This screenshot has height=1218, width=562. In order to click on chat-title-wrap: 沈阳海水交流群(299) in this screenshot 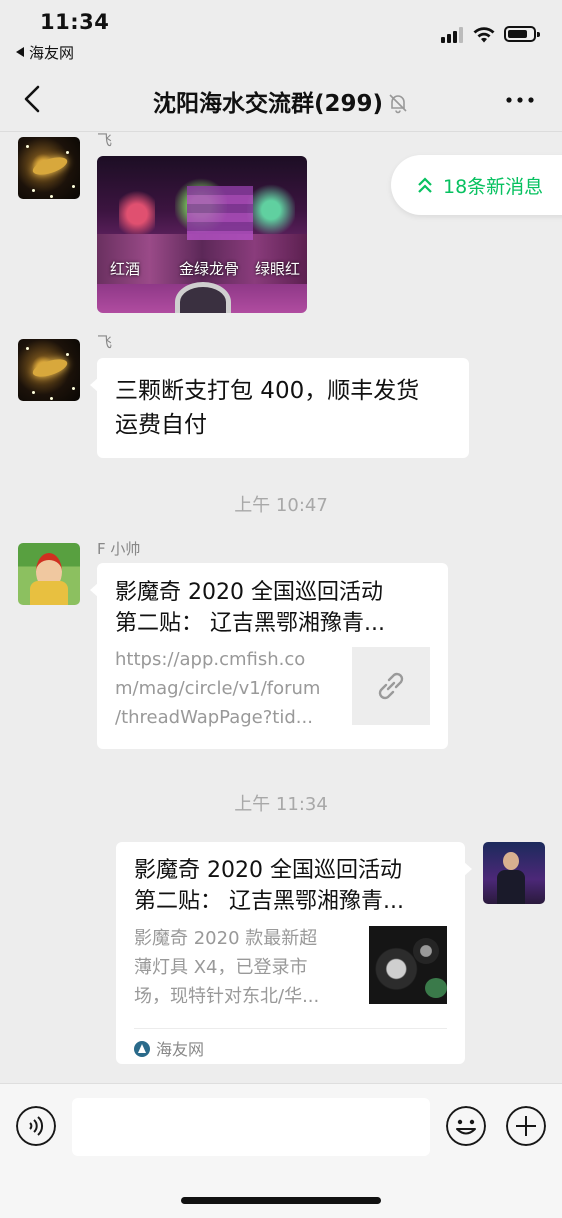, I will do `click(281, 101)`.